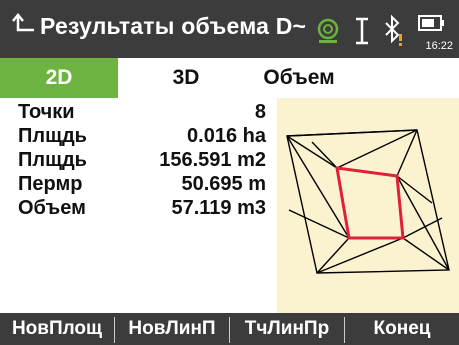 The height and width of the screenshot is (345, 459). What do you see at coordinates (136, 110) in the screenshot?
I see `result-row-points: Точки 8` at bounding box center [136, 110].